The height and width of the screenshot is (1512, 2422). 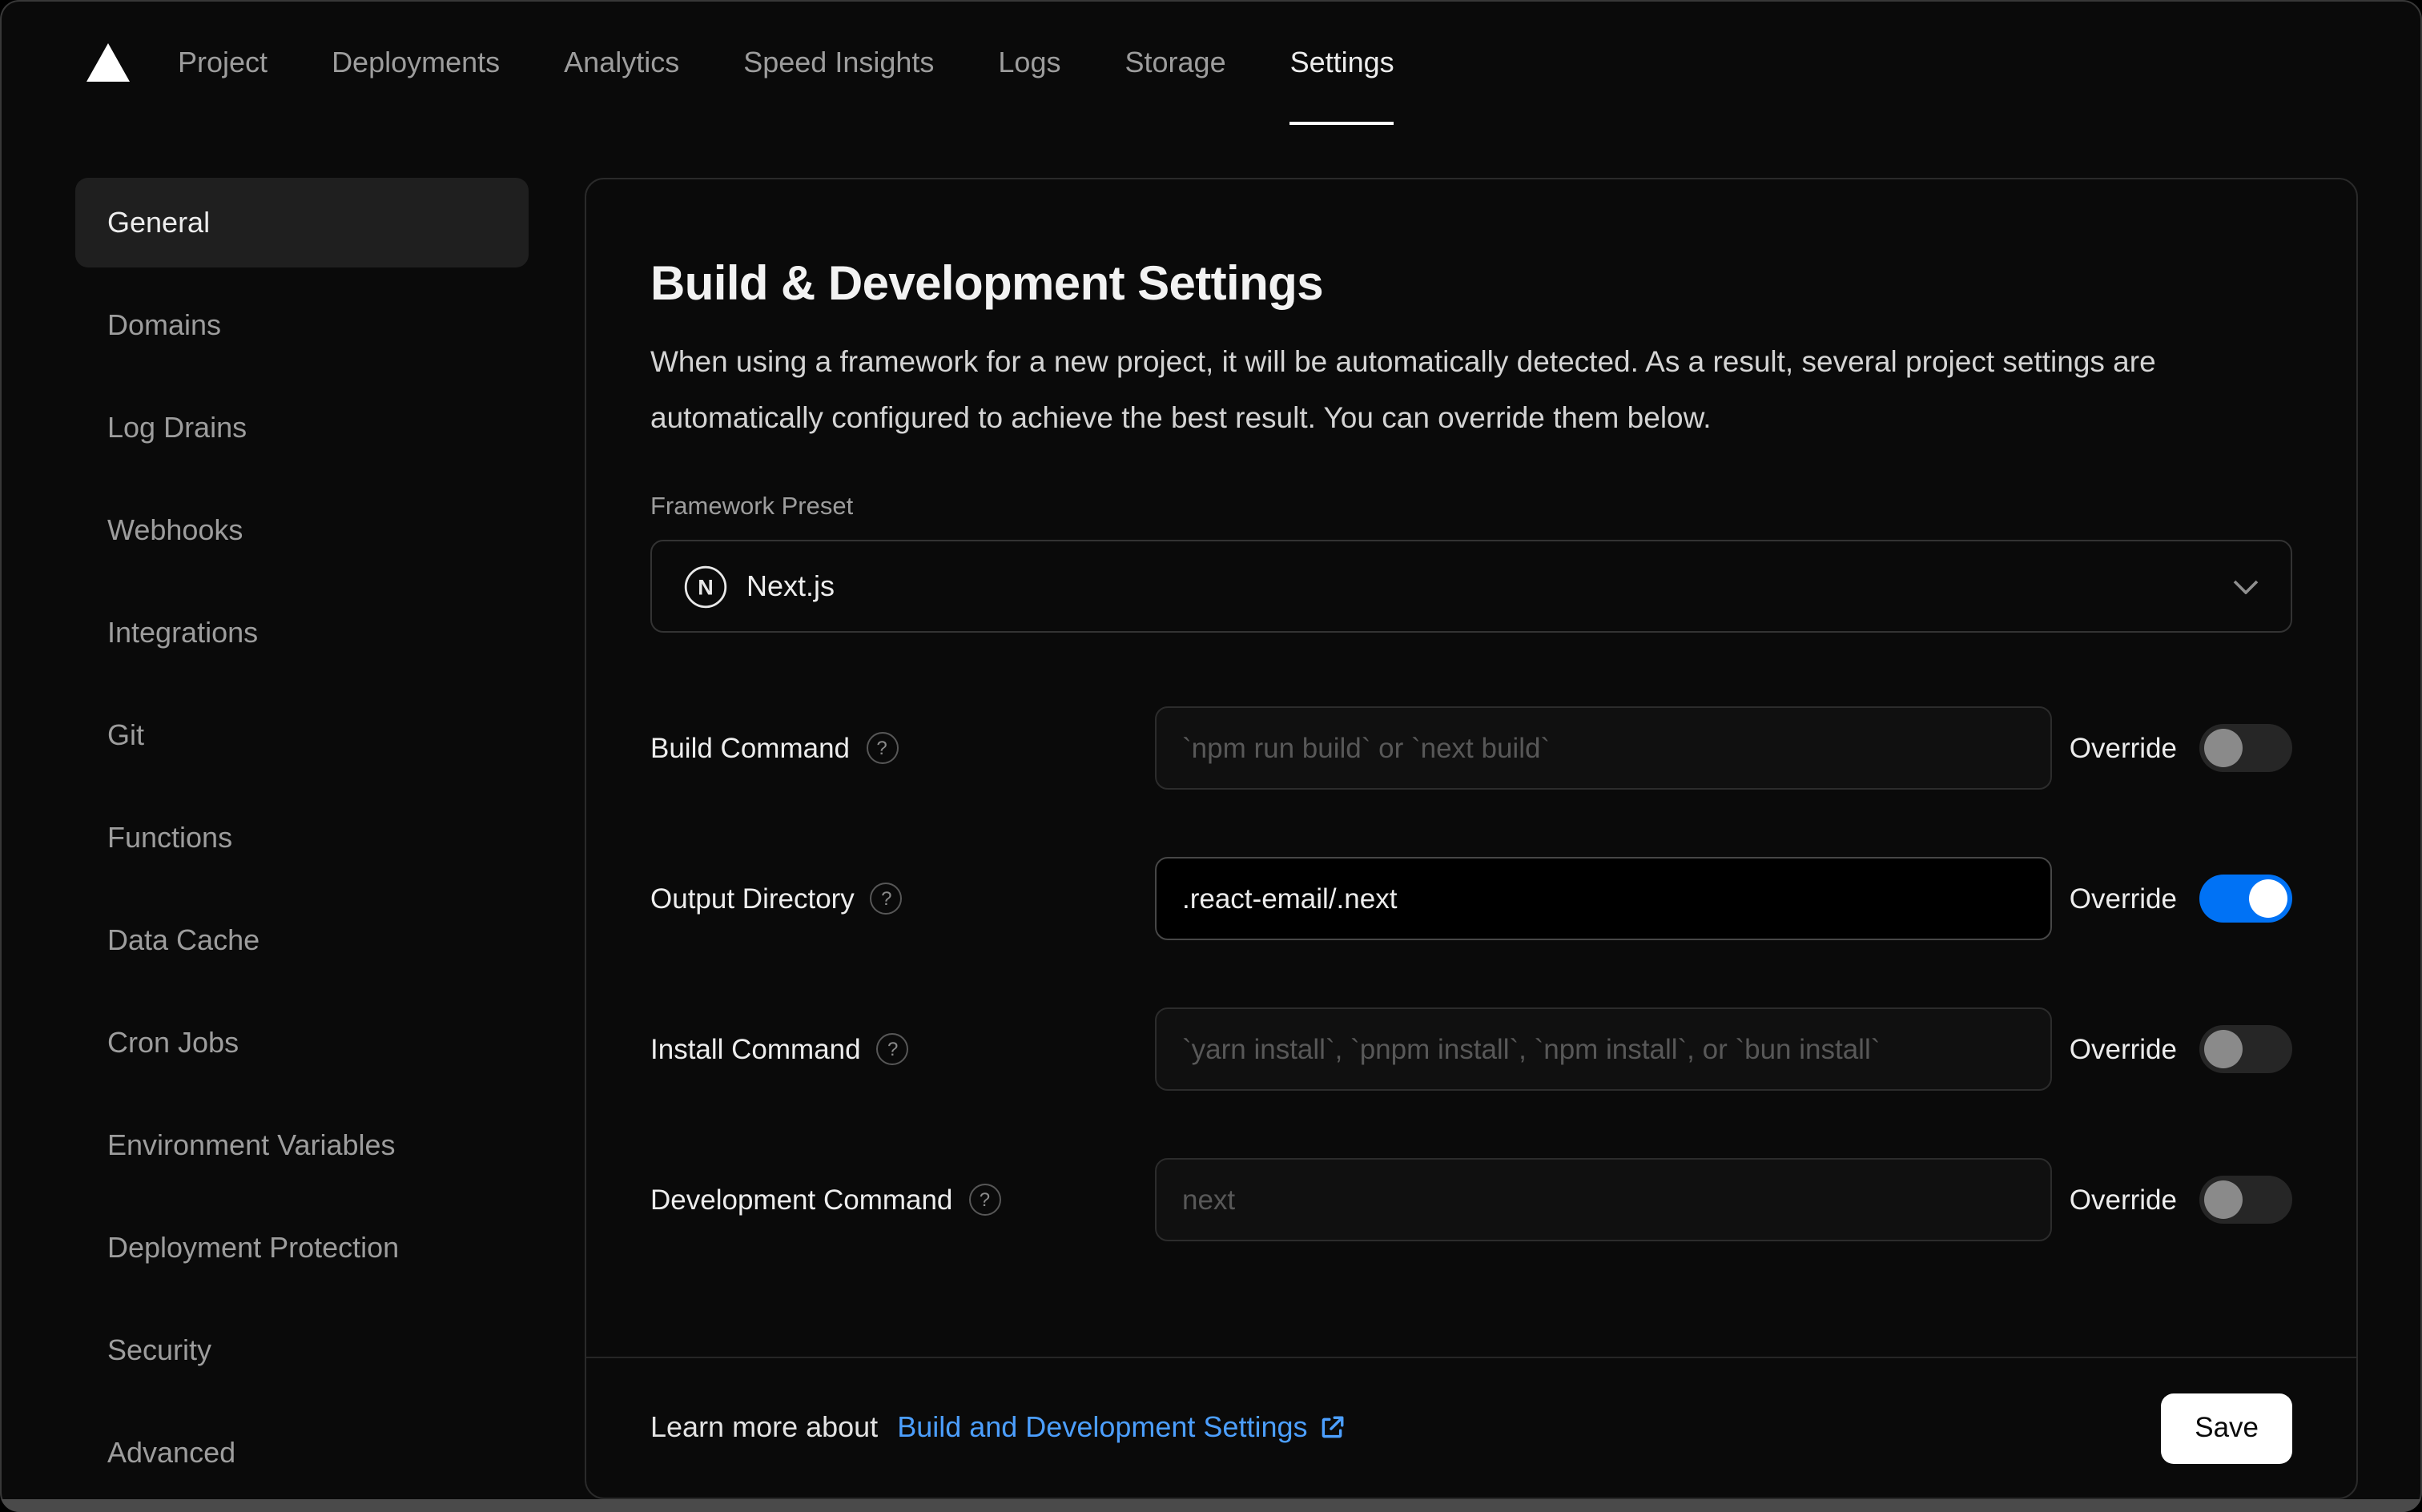 What do you see at coordinates (416, 62) in the screenshot?
I see `nav-item-deployments: Deployments` at bounding box center [416, 62].